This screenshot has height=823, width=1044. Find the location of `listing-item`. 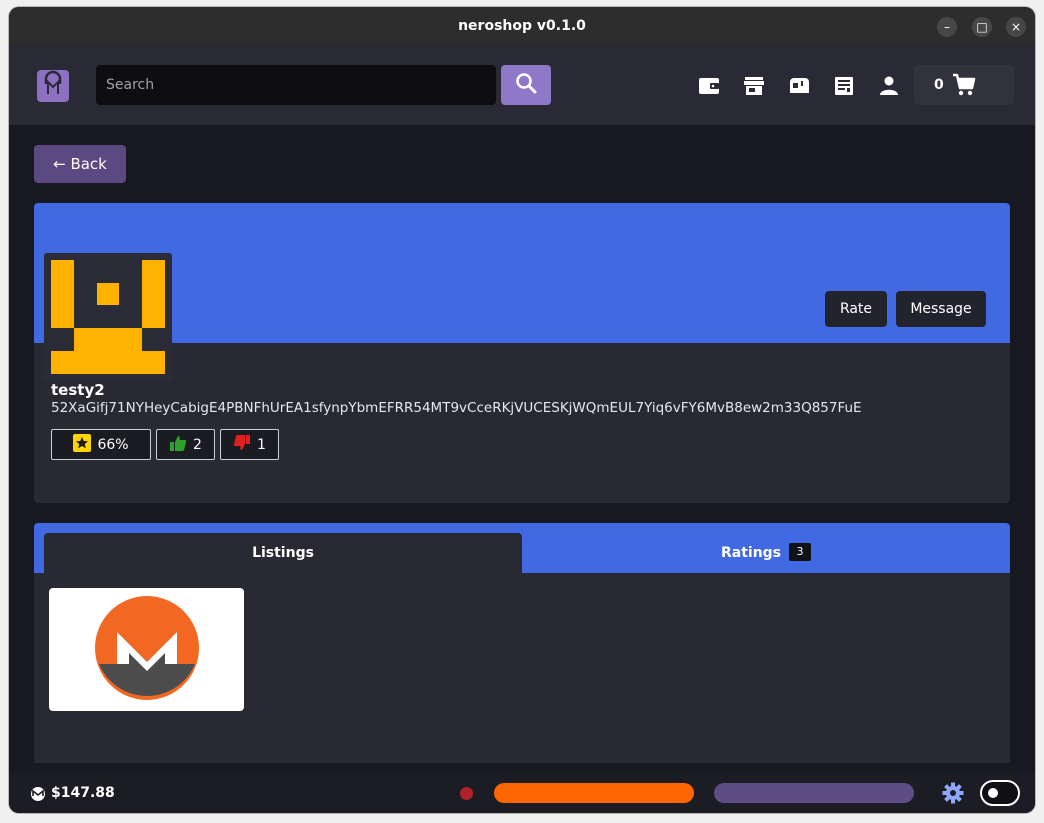

listing-item is located at coordinates (146, 649).